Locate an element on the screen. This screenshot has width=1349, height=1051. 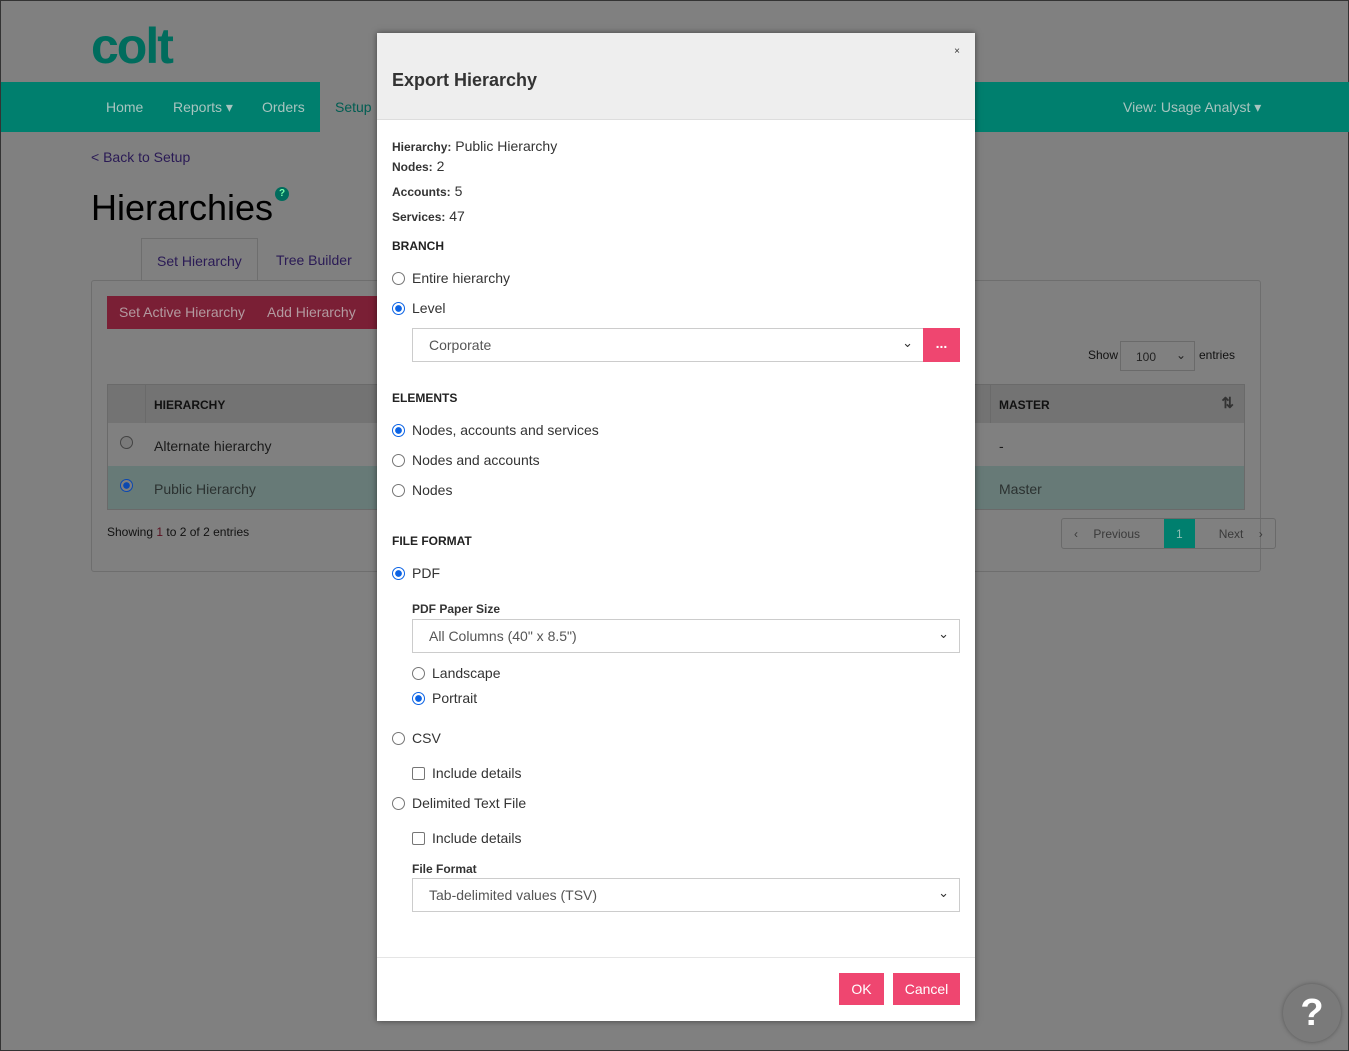
pdf-paper-size-label: PDF Paper Size is located at coordinates (456, 609).